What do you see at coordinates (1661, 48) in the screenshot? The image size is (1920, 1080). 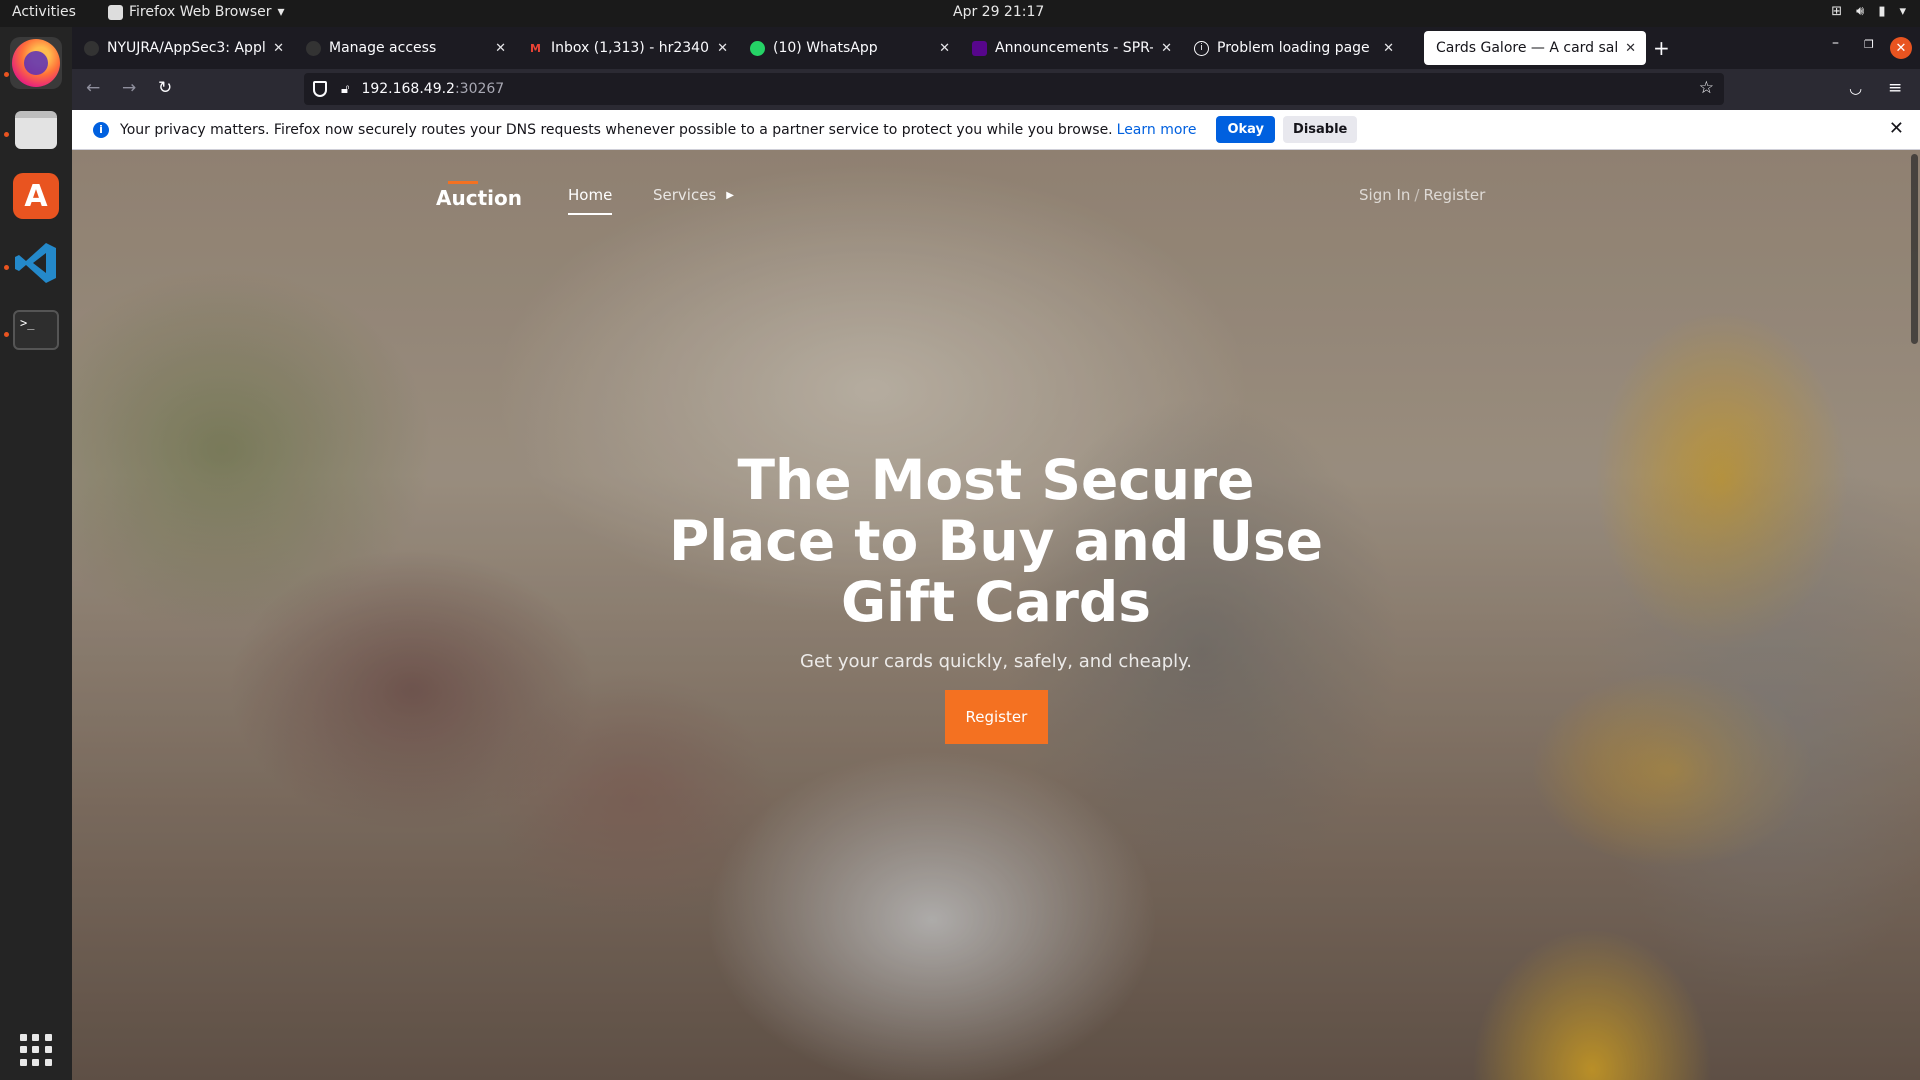 I see `new-tab-button: +` at bounding box center [1661, 48].